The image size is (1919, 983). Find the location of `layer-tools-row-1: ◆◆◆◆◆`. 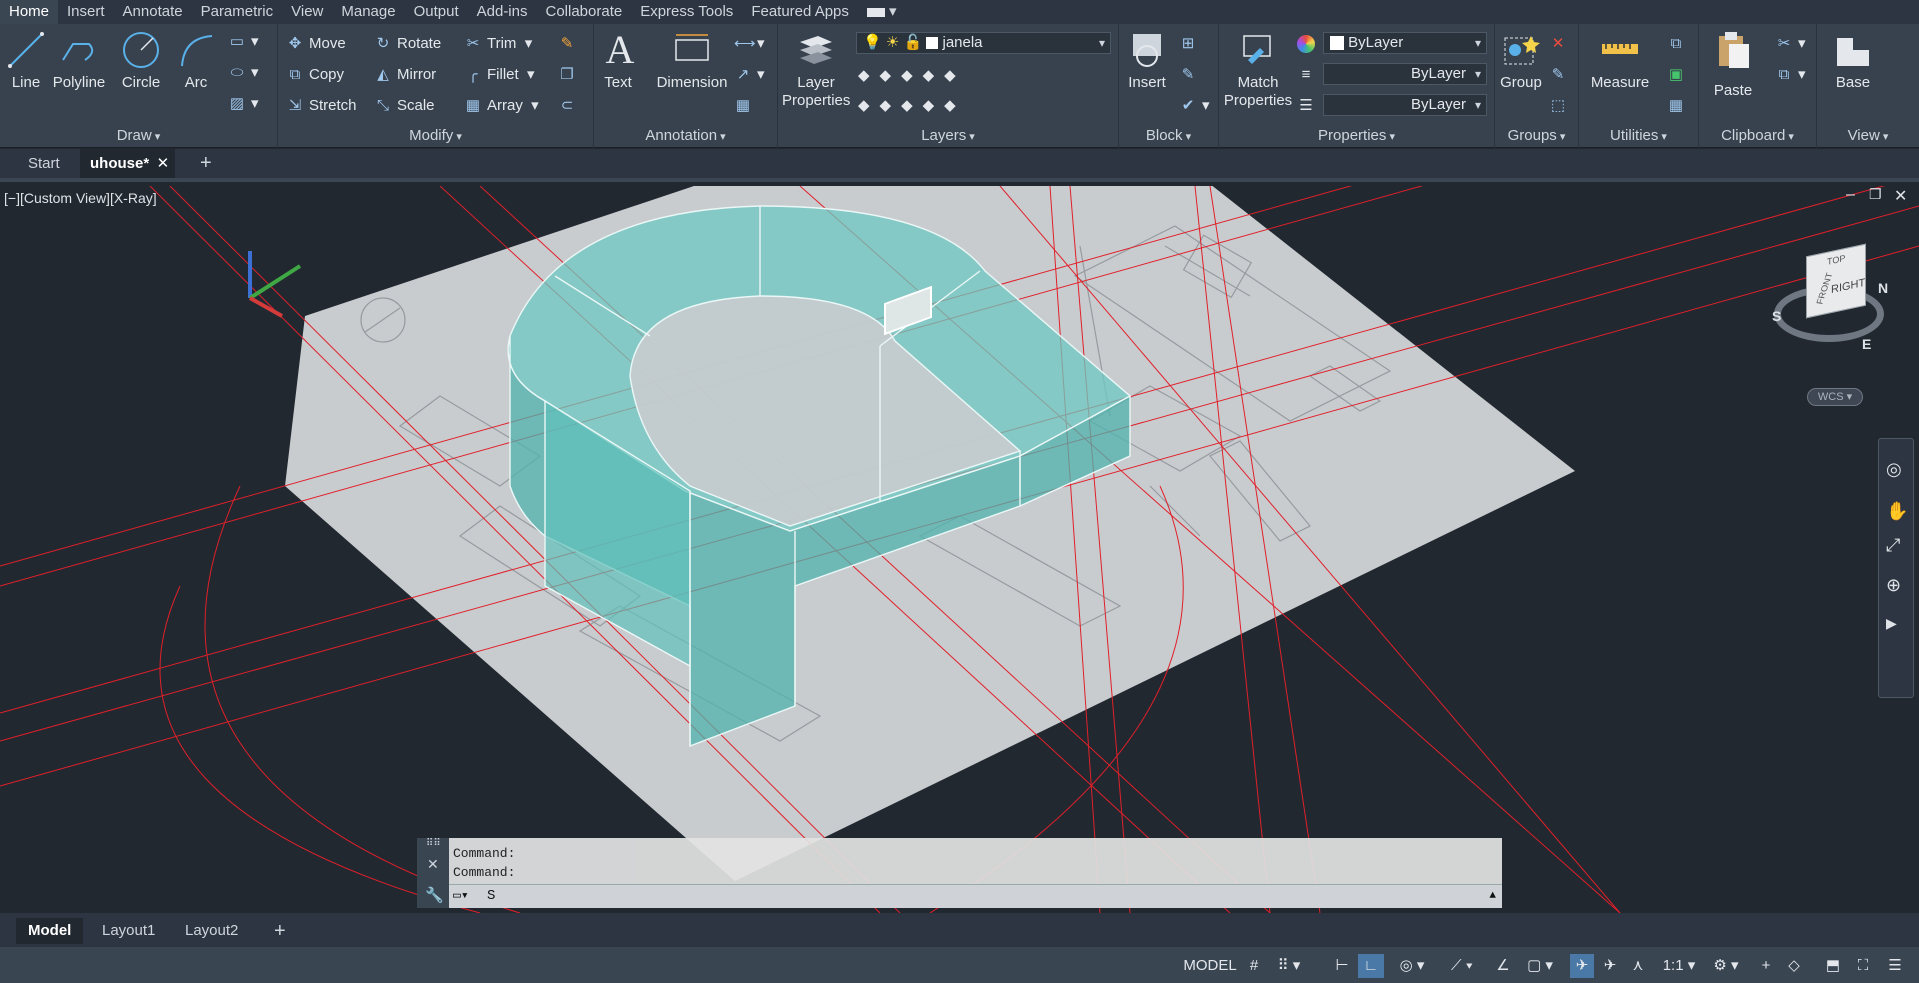

layer-tools-row-1: ◆◆◆◆◆ is located at coordinates (912, 76).